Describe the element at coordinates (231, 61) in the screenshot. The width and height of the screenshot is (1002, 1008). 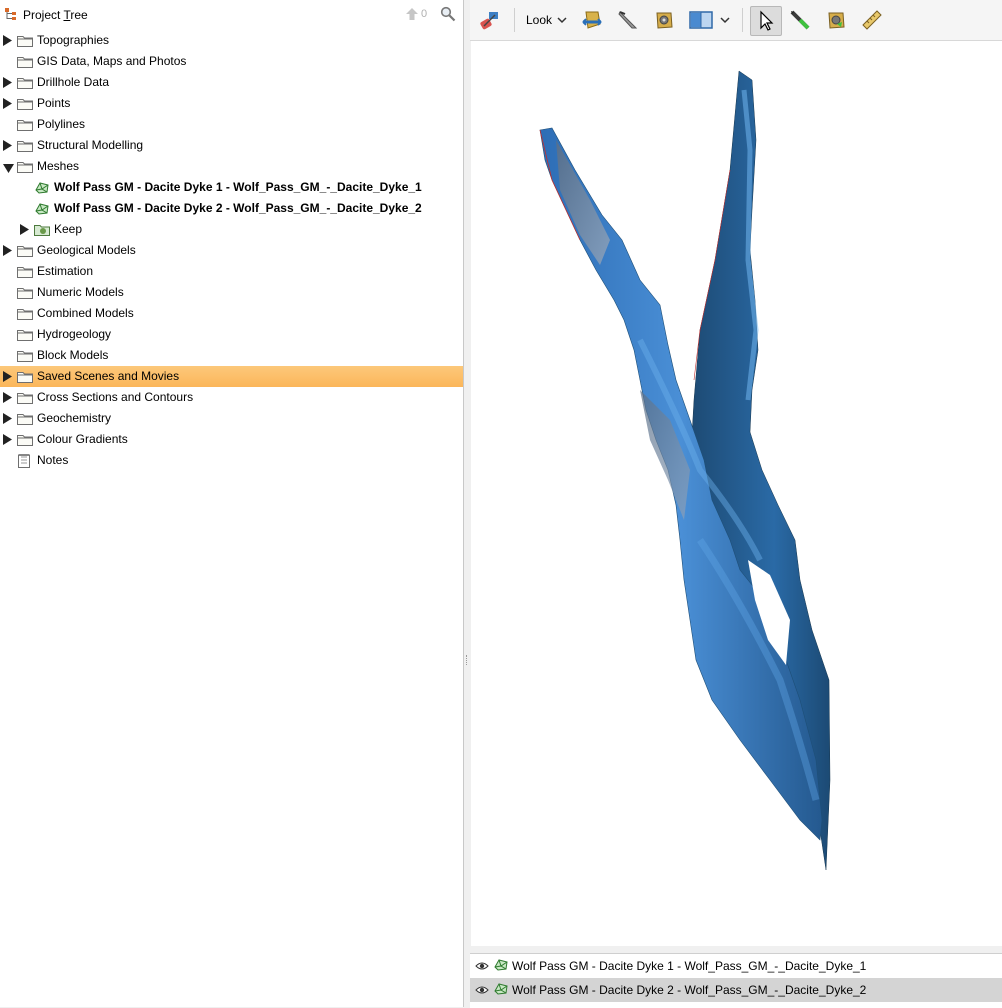
I see `tree-item-gis-data-maps-and-photos: GIS Data, Maps and Photos` at that location.